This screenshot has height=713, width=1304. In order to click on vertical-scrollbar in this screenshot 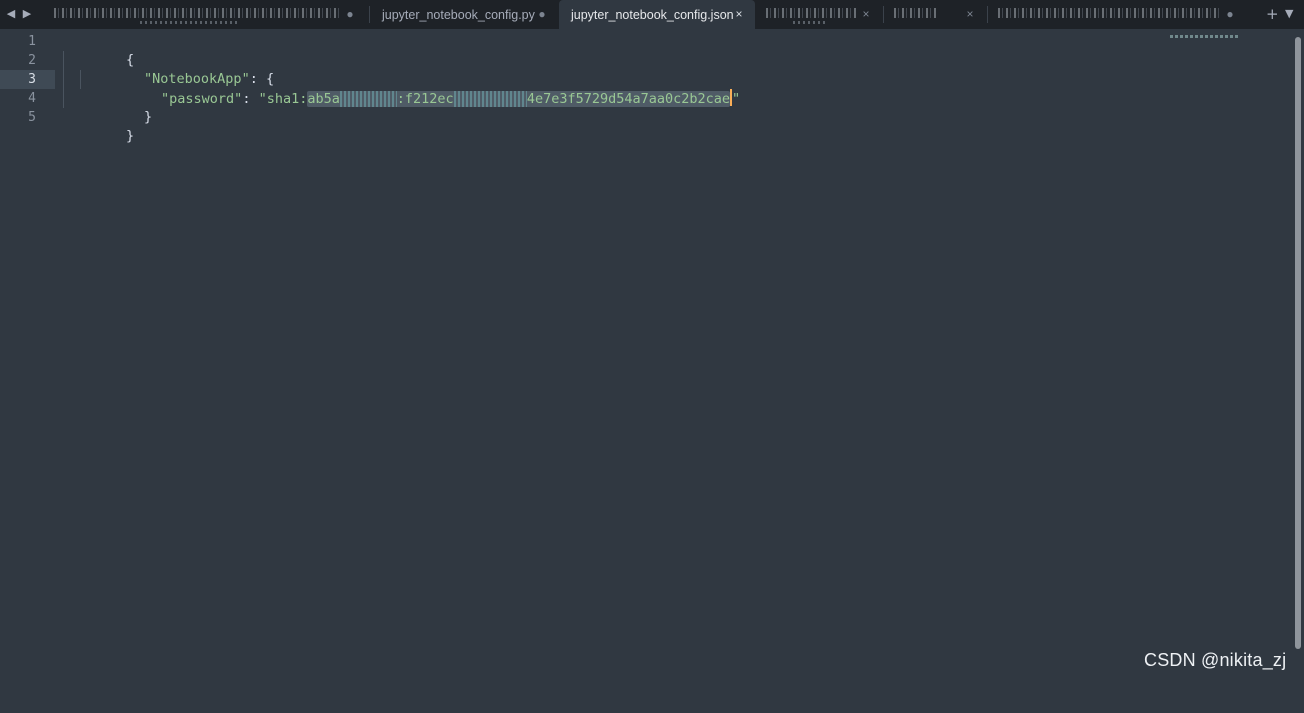, I will do `click(1298, 343)`.